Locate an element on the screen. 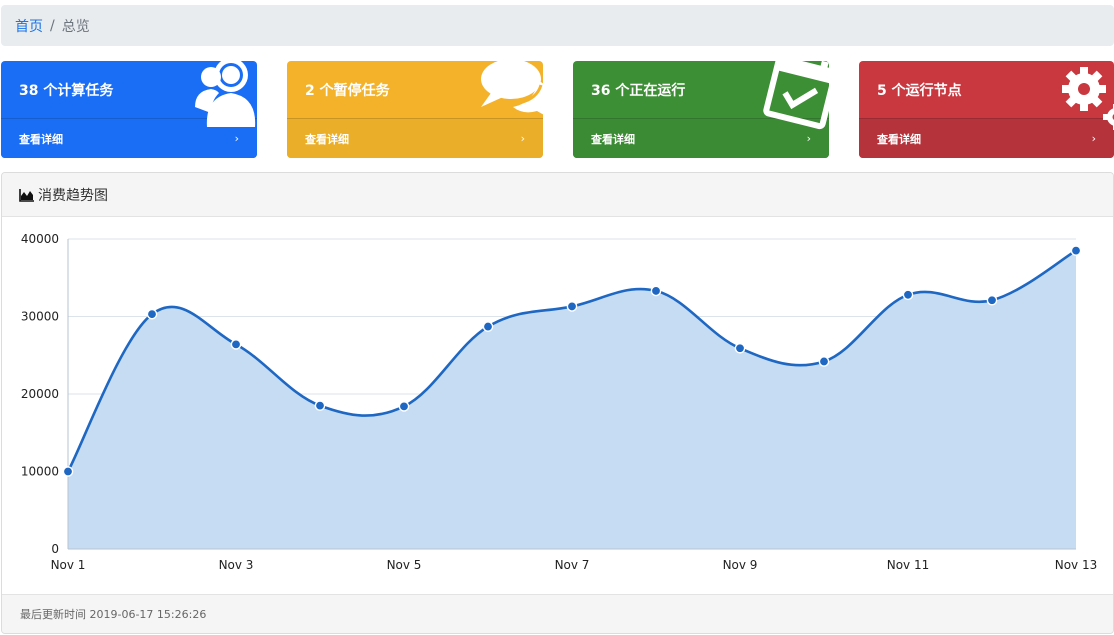 This screenshot has width=1114, height=635. x-tick-label: Nov 1 is located at coordinates (68, 565).